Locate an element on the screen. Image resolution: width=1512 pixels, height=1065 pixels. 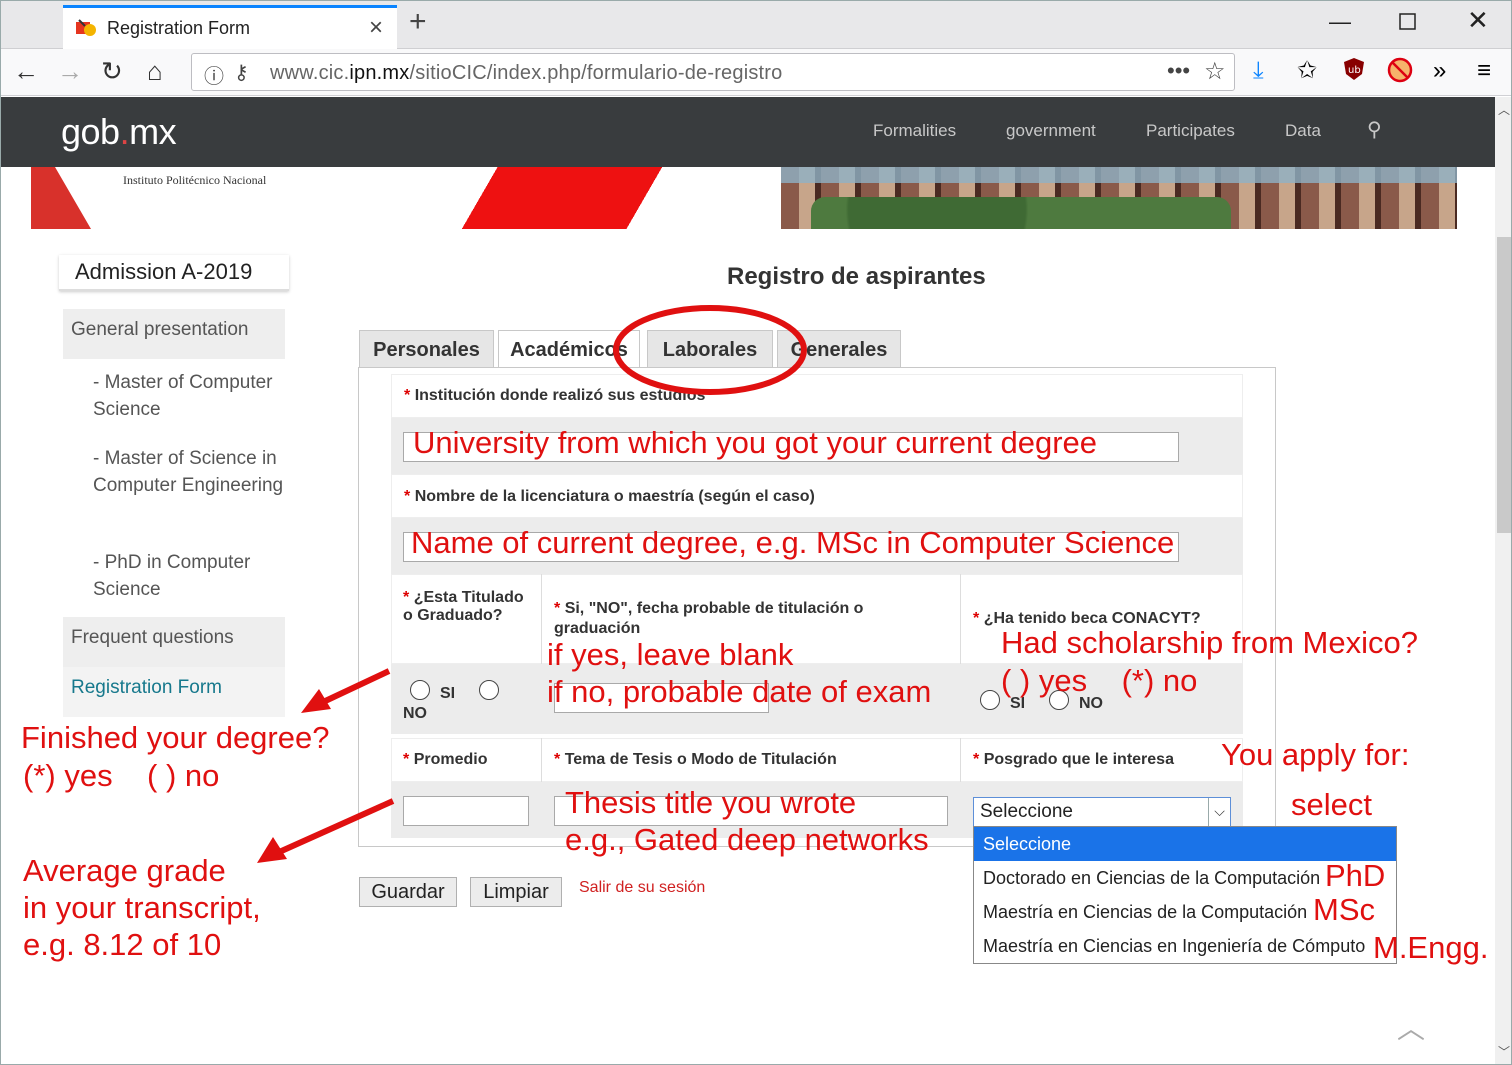
download-icon: ⤓ is located at coordinates (1258, 71).